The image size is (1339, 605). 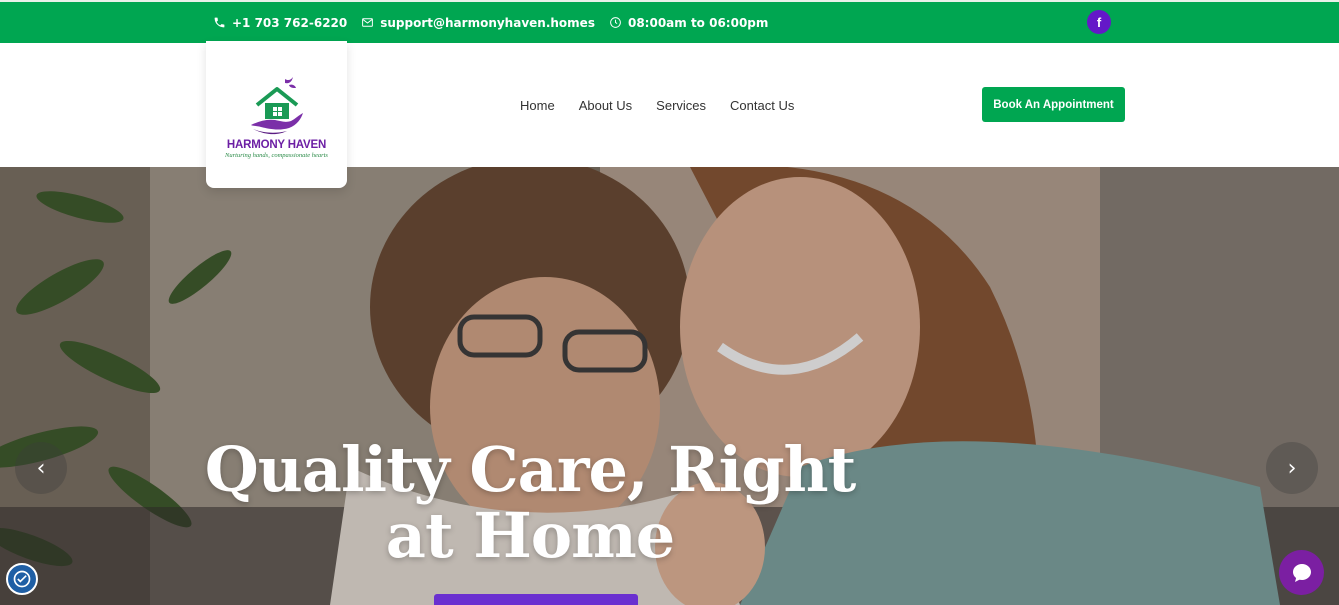 What do you see at coordinates (698, 22) in the screenshot?
I see `hours-text: 08:00am to 06:00pm` at bounding box center [698, 22].